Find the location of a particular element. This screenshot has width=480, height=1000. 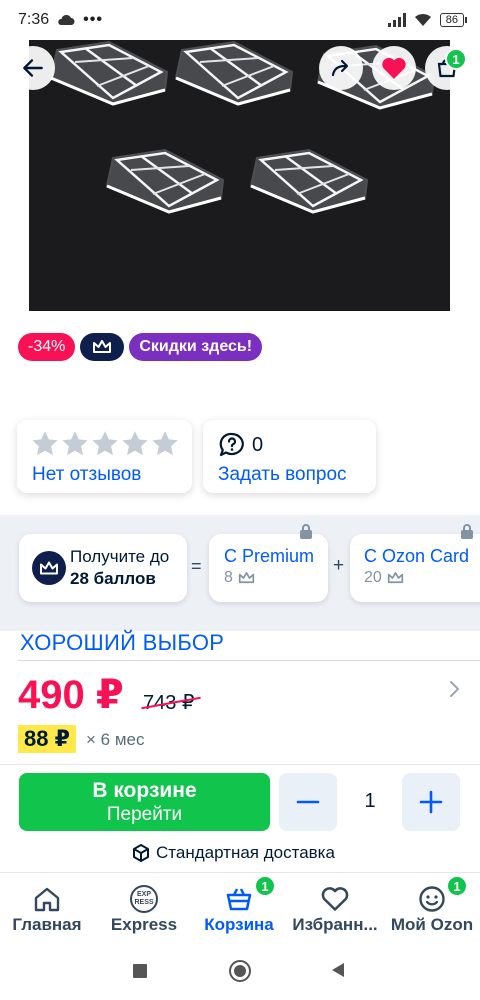

recents-button is located at coordinates (140, 971).